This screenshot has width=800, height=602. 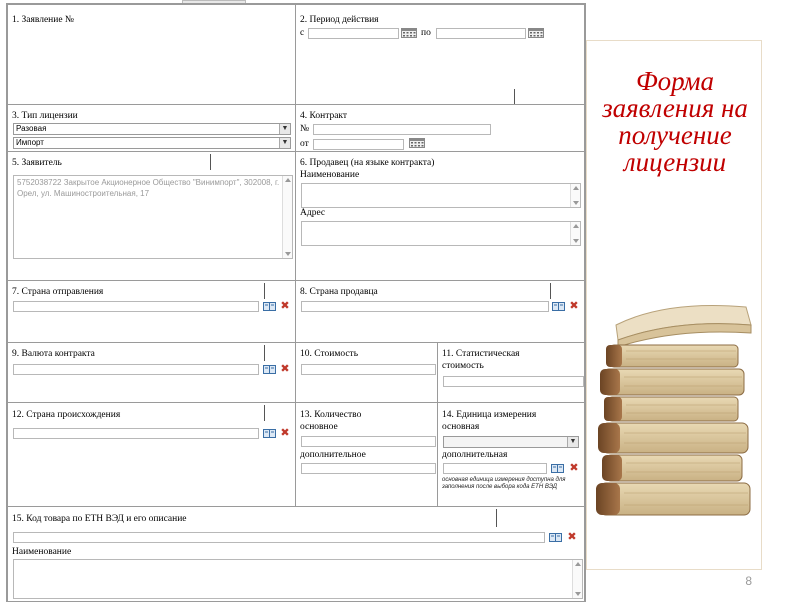 I want to click on license-direction-value: Импорт, so click(x=30, y=142).